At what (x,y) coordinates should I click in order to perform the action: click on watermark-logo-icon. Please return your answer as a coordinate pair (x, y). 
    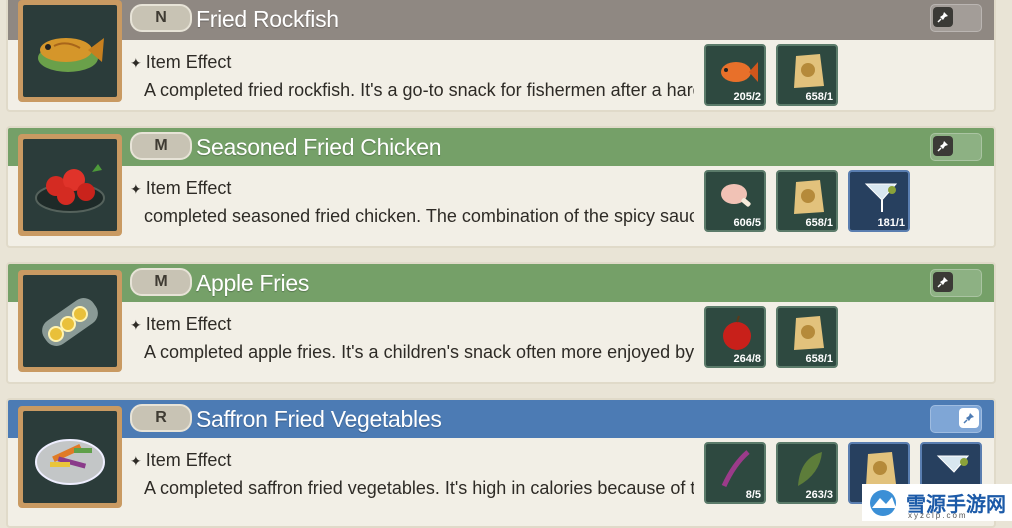
    Looking at the image, I should click on (883, 502).